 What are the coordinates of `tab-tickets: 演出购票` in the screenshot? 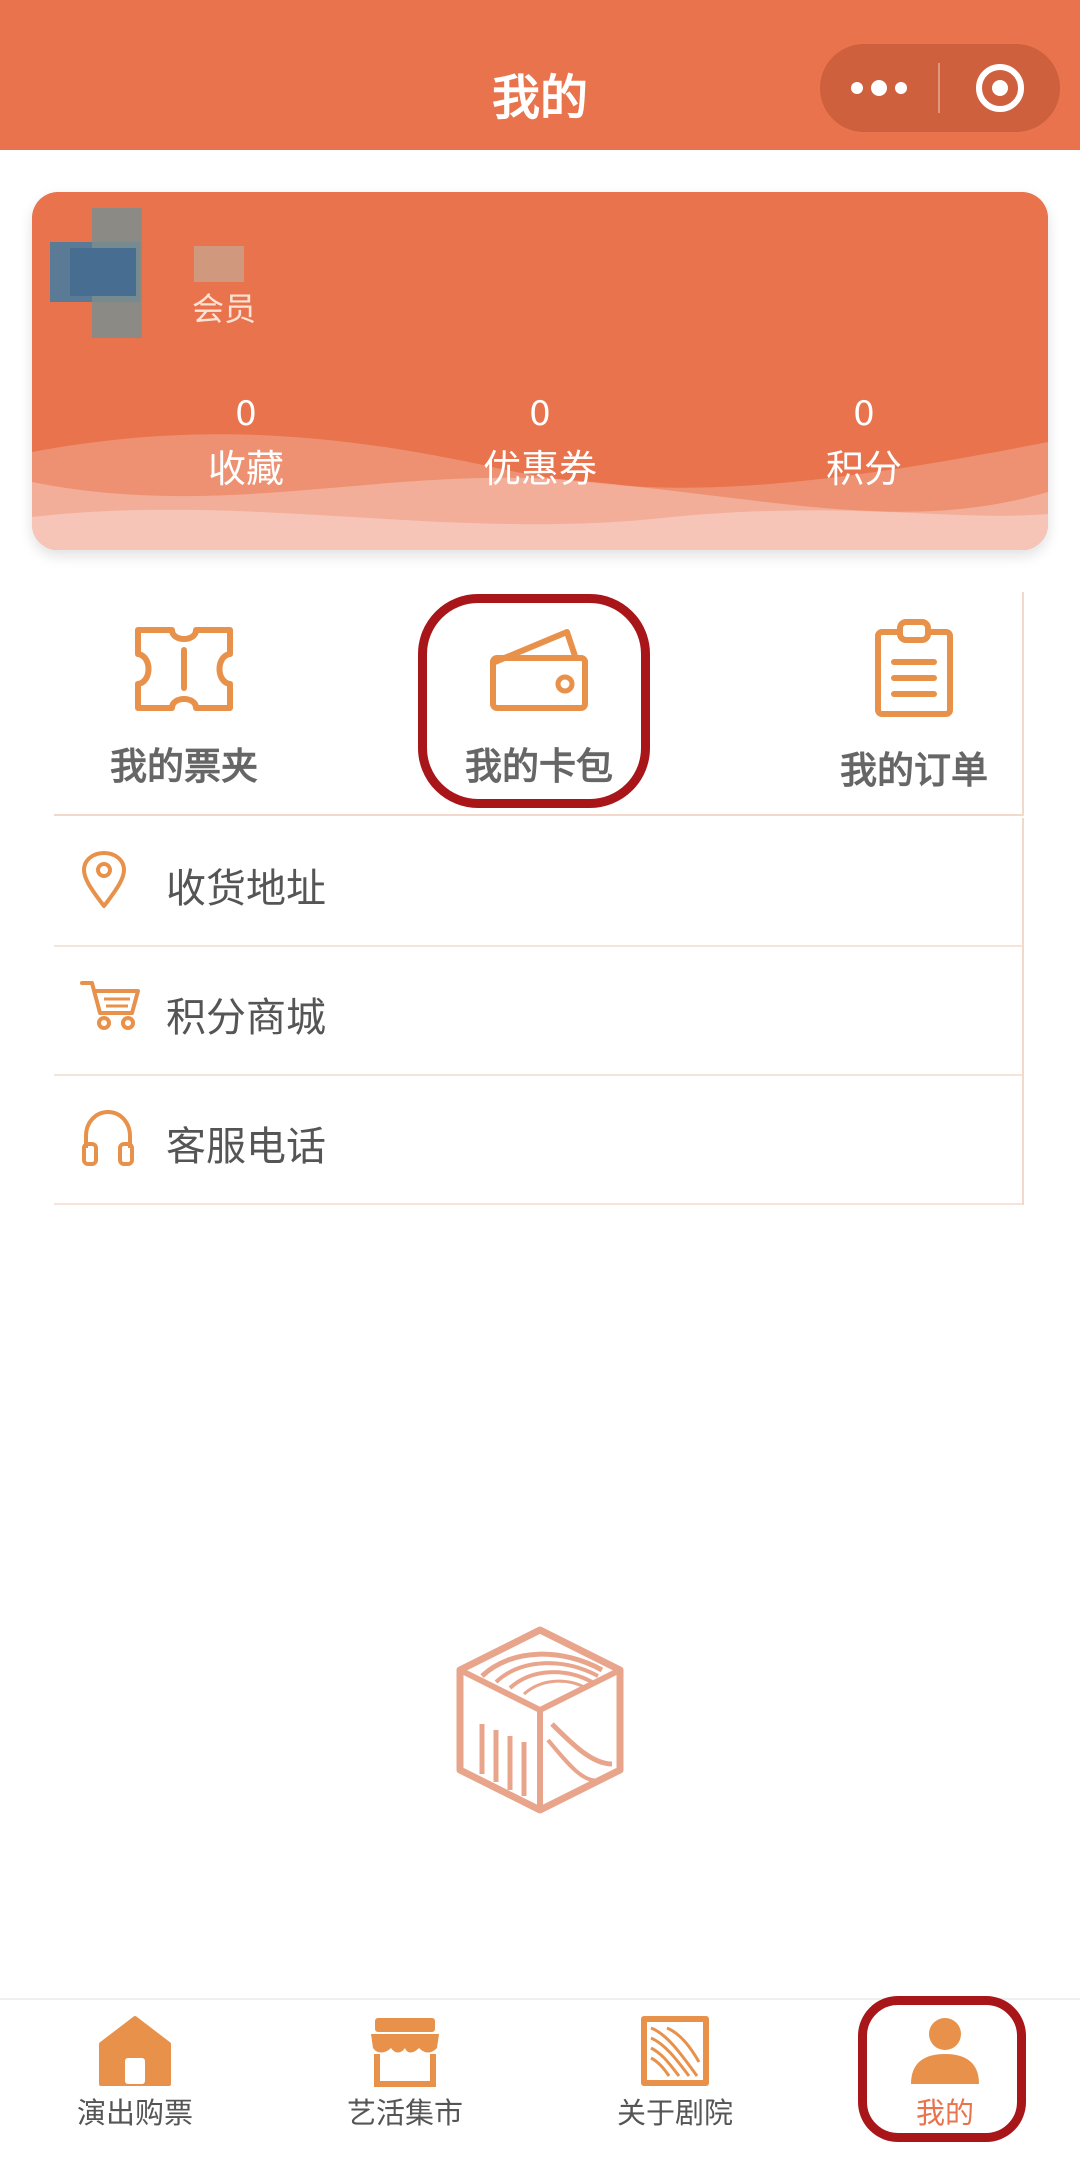 It's located at (135, 2083).